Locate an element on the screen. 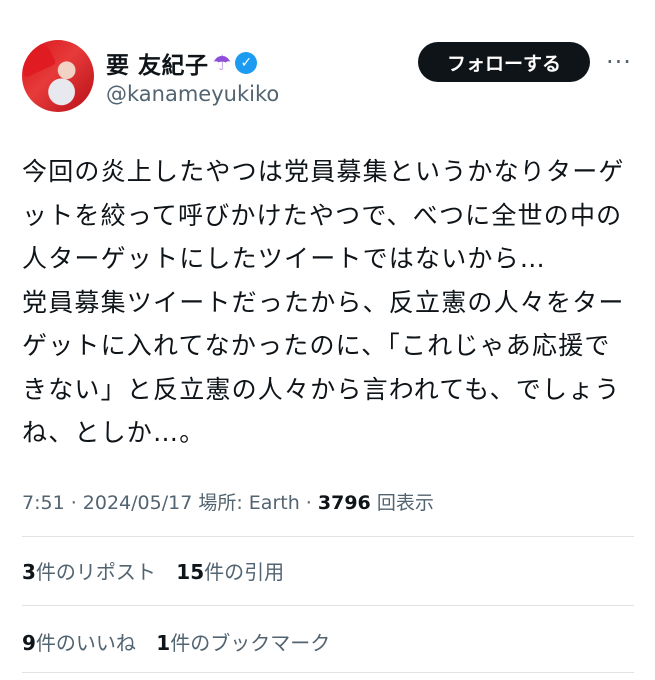  engagement-row-2: 9件のいいね 1件のブックマーク is located at coordinates (183, 641).